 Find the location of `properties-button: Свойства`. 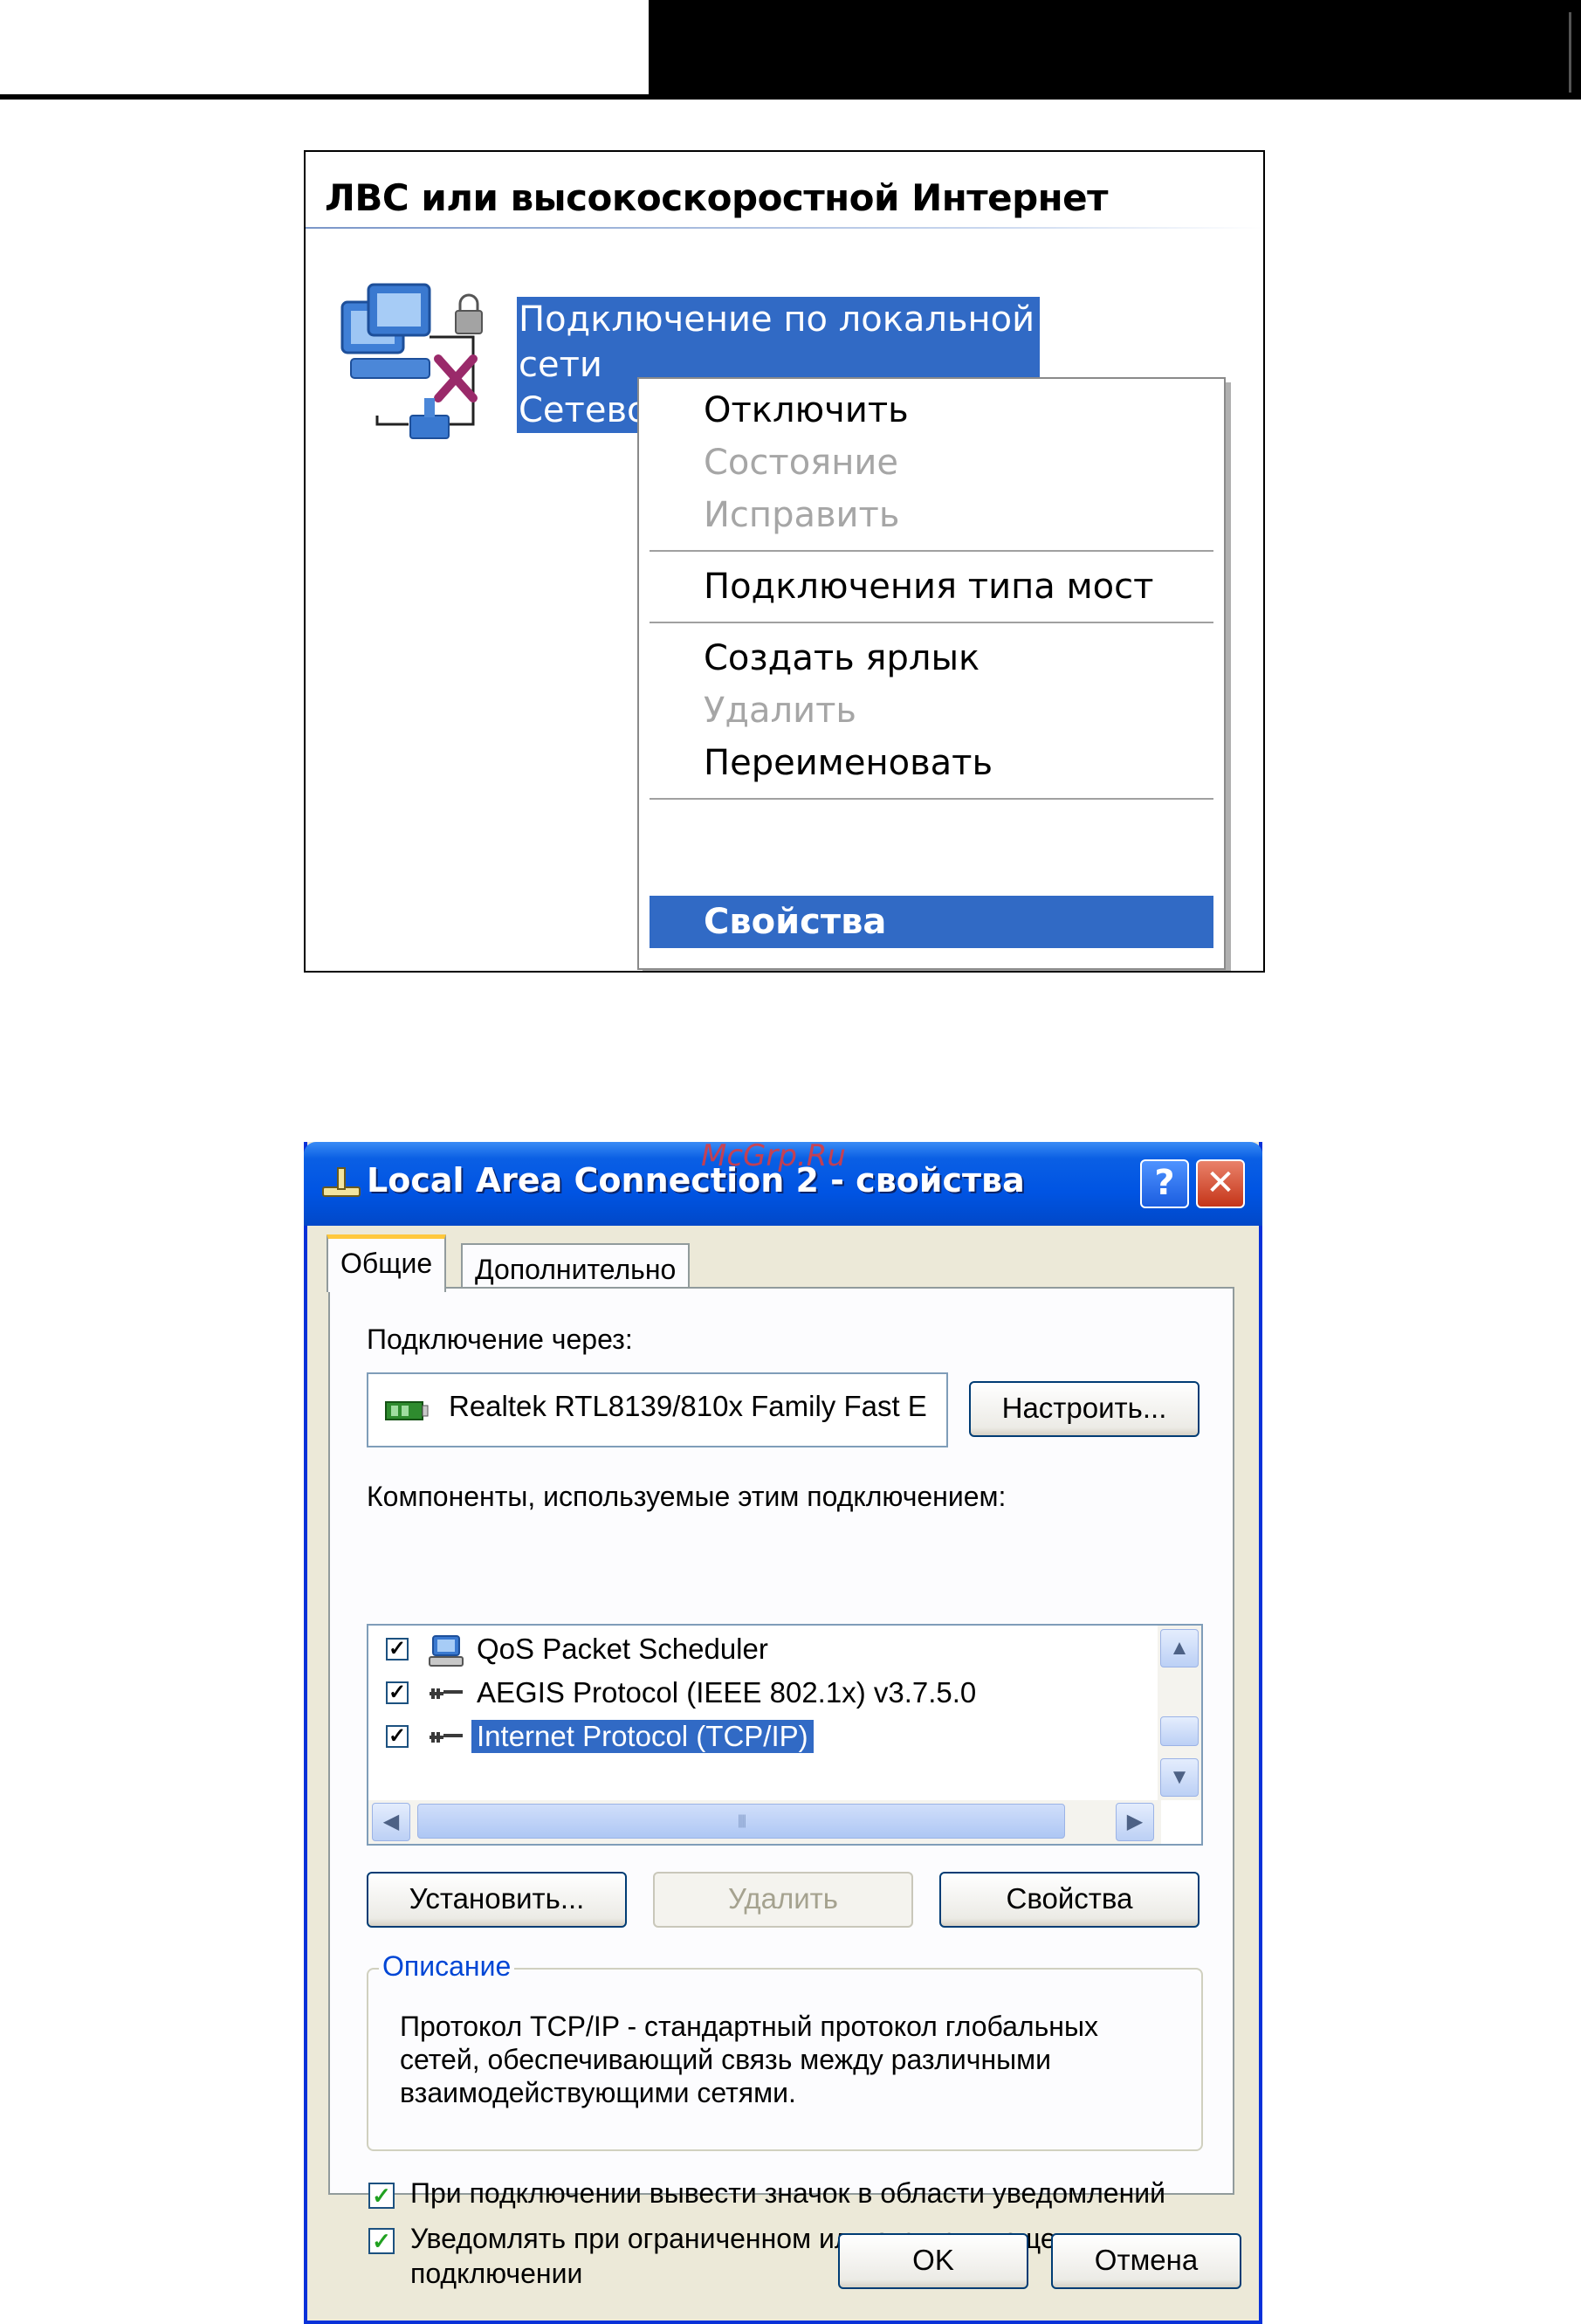

properties-button: Свойства is located at coordinates (1069, 1900).